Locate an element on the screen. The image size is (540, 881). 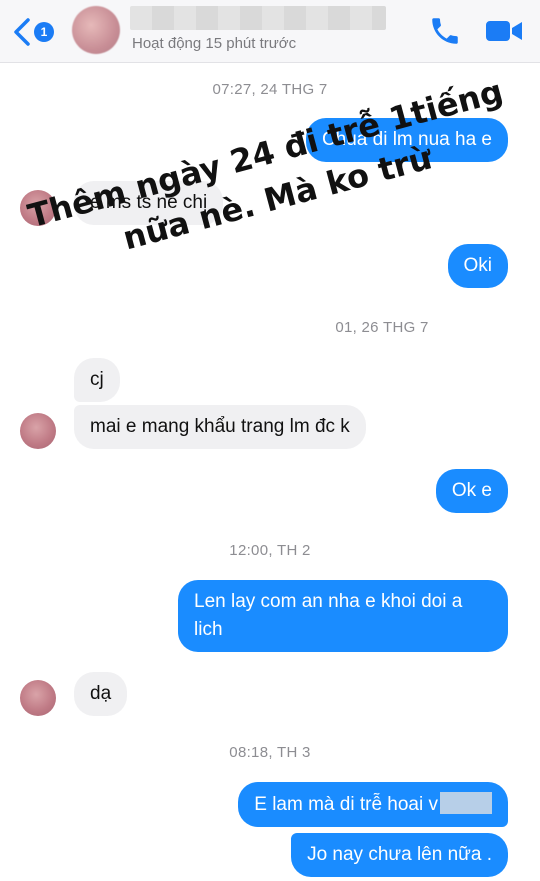
message-outgoing: Oki is located at coordinates (477, 266).